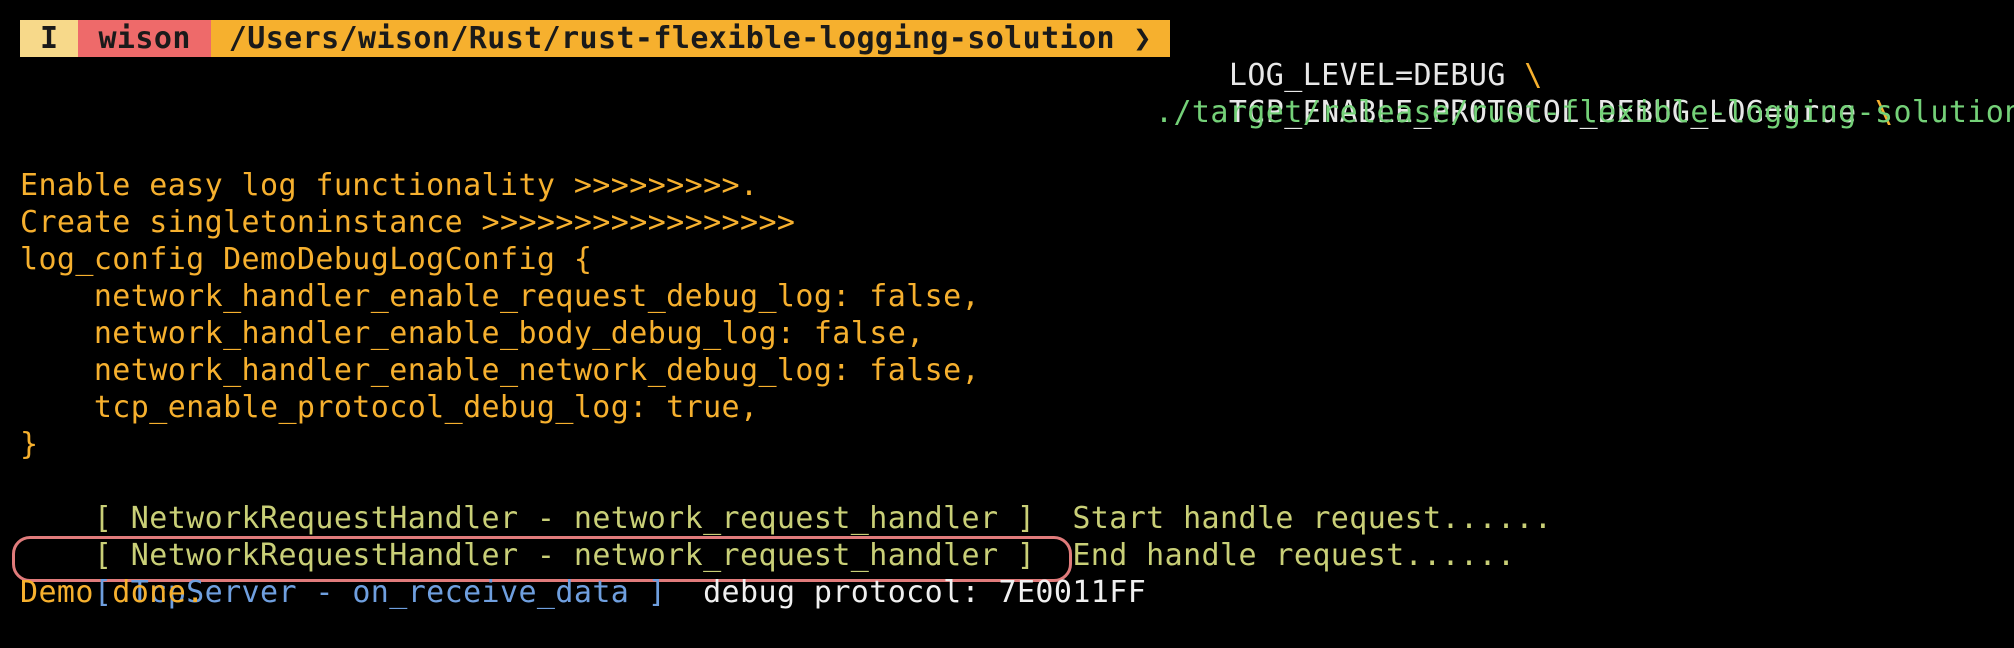  Describe the element at coordinates (49, 38) in the screenshot. I see `prompt-mode-indicator: I` at that location.